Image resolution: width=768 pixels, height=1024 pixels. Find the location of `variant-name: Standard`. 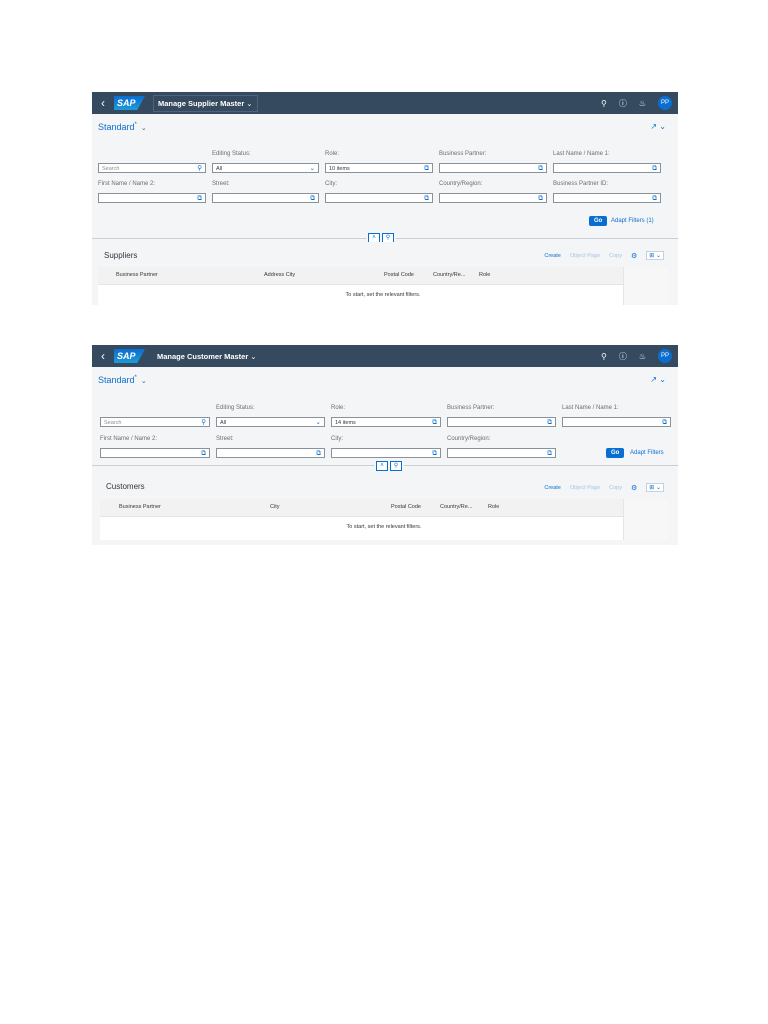

variant-name: Standard is located at coordinates (116, 380).